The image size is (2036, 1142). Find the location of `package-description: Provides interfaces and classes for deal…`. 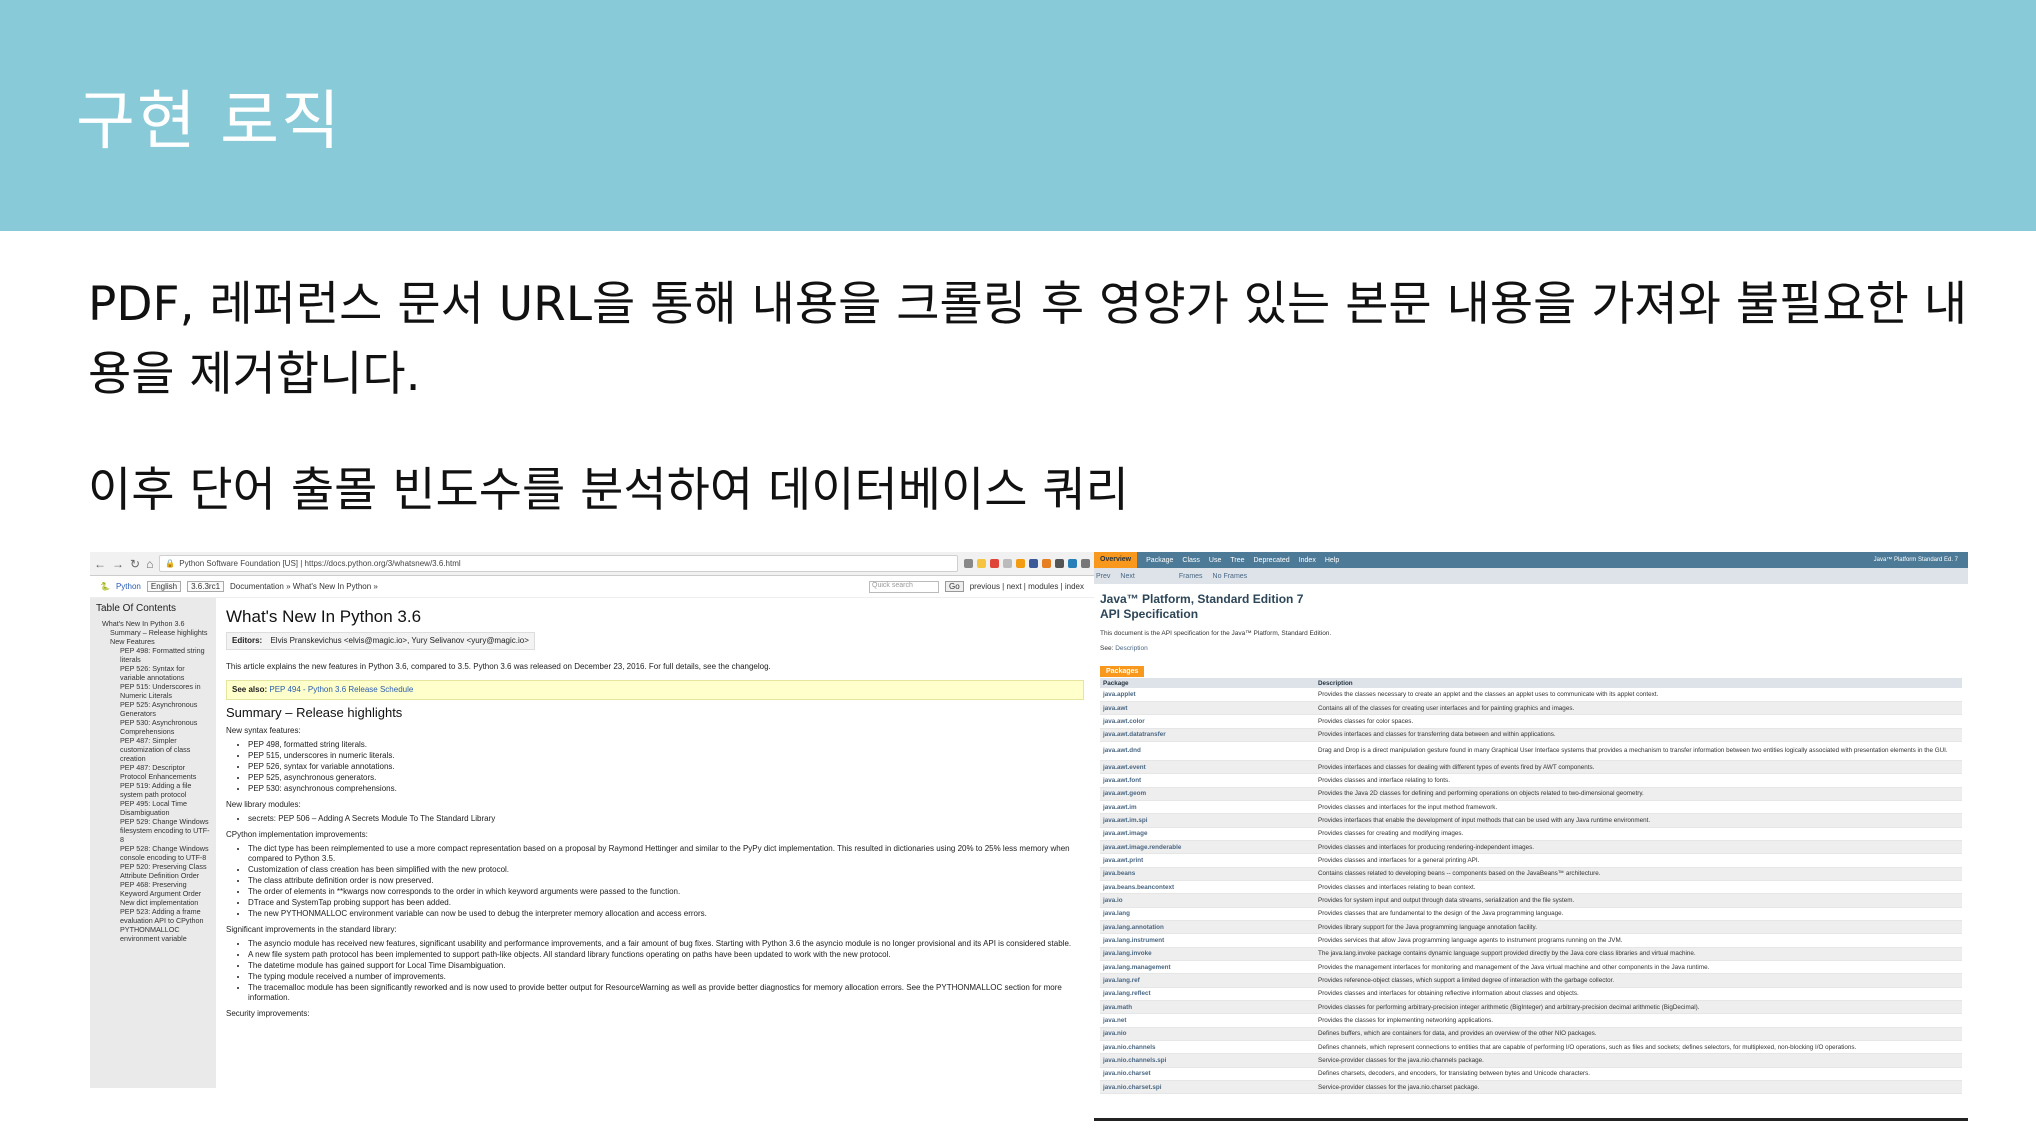

package-description: Provides interfaces and classes for deal… is located at coordinates (1638, 767).